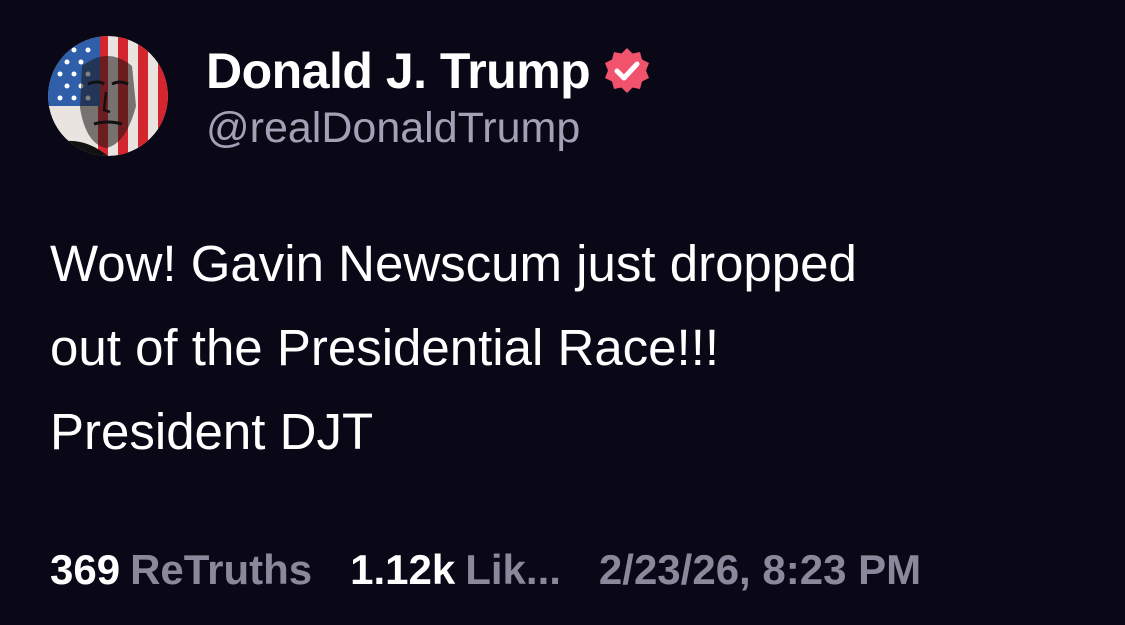 The width and height of the screenshot is (1125, 625). I want to click on post-header: Donald J. Trump @realDonaldTrump, so click(350, 96).